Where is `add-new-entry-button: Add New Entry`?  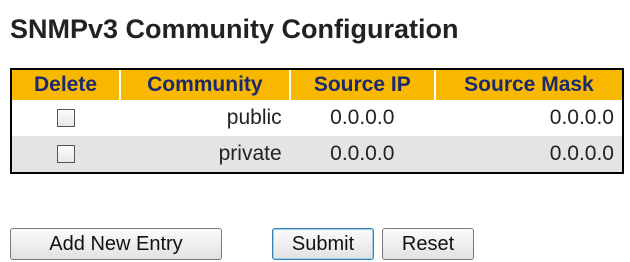
add-new-entry-button: Add New Entry is located at coordinates (116, 244).